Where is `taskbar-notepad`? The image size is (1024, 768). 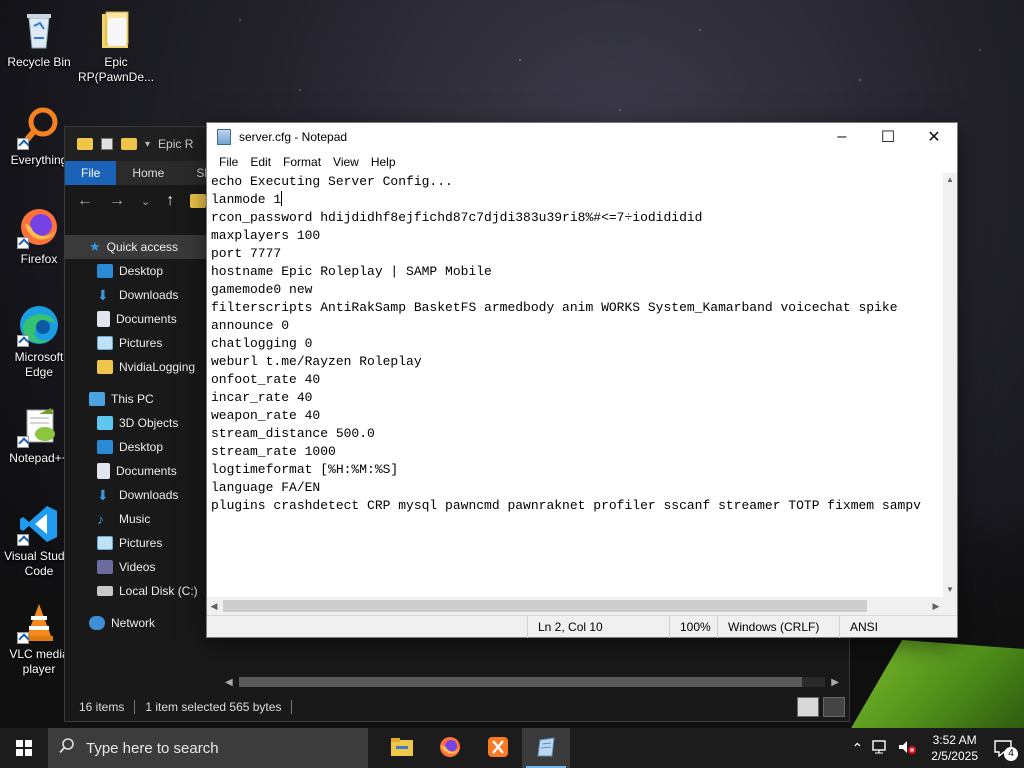
taskbar-notepad is located at coordinates (546, 748).